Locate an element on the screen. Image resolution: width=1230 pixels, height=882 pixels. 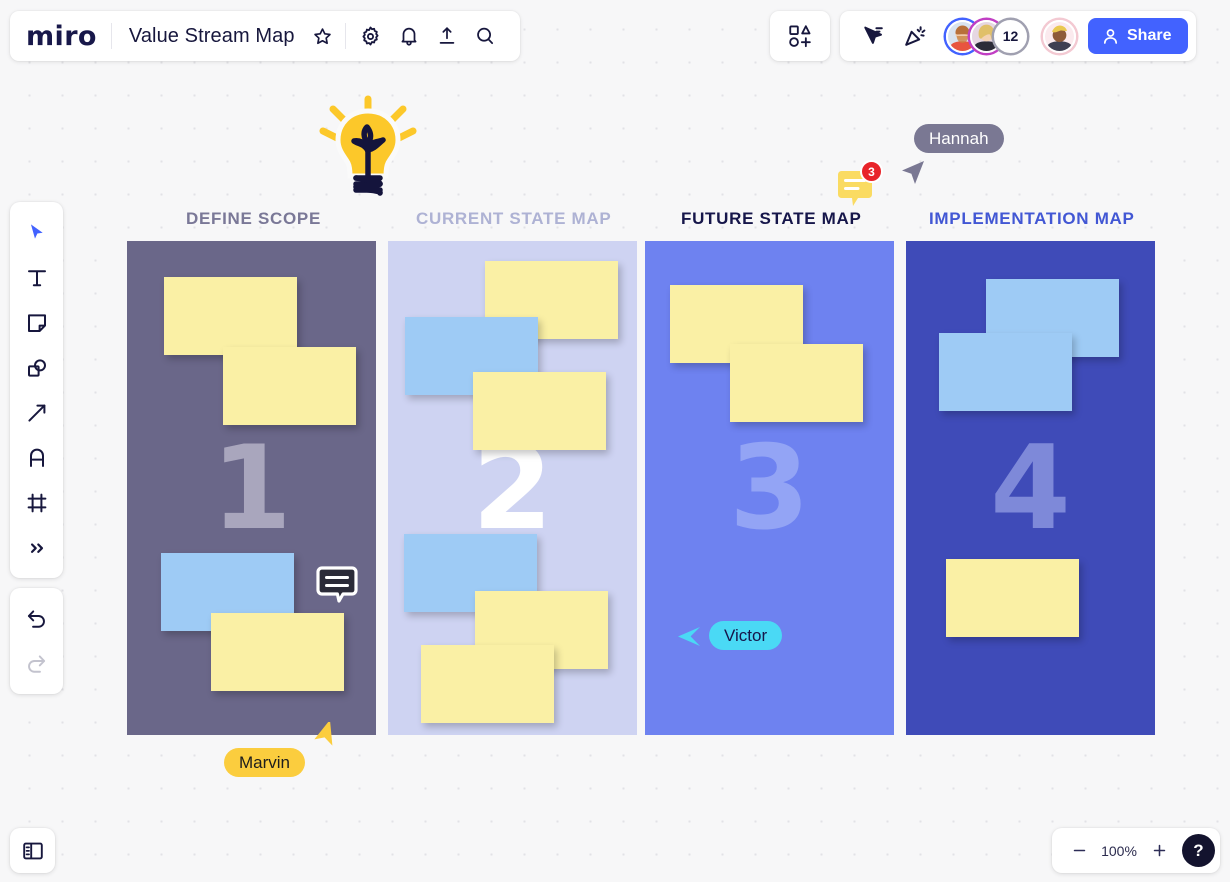
connector-tool is located at coordinates (37, 412).